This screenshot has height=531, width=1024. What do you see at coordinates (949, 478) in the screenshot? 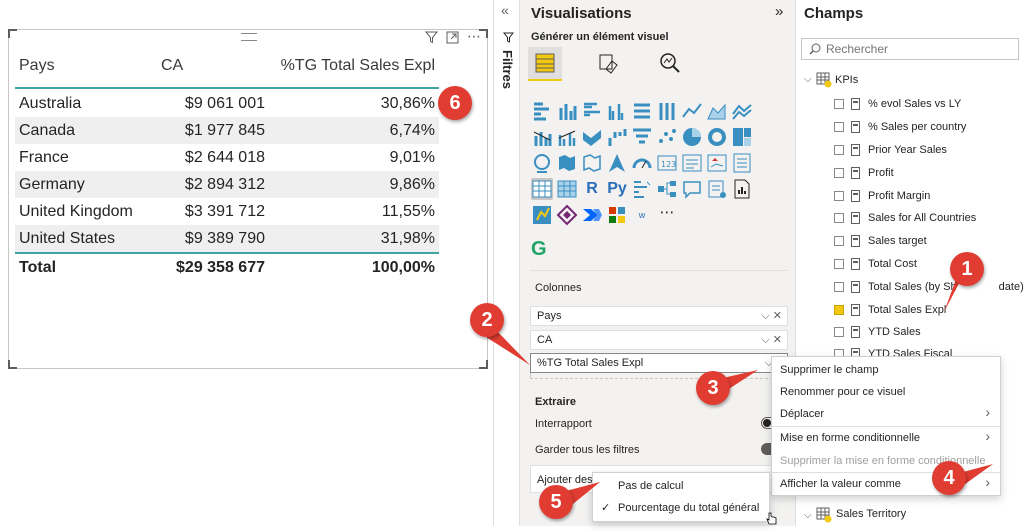
I see `callout-4: 4` at bounding box center [949, 478].